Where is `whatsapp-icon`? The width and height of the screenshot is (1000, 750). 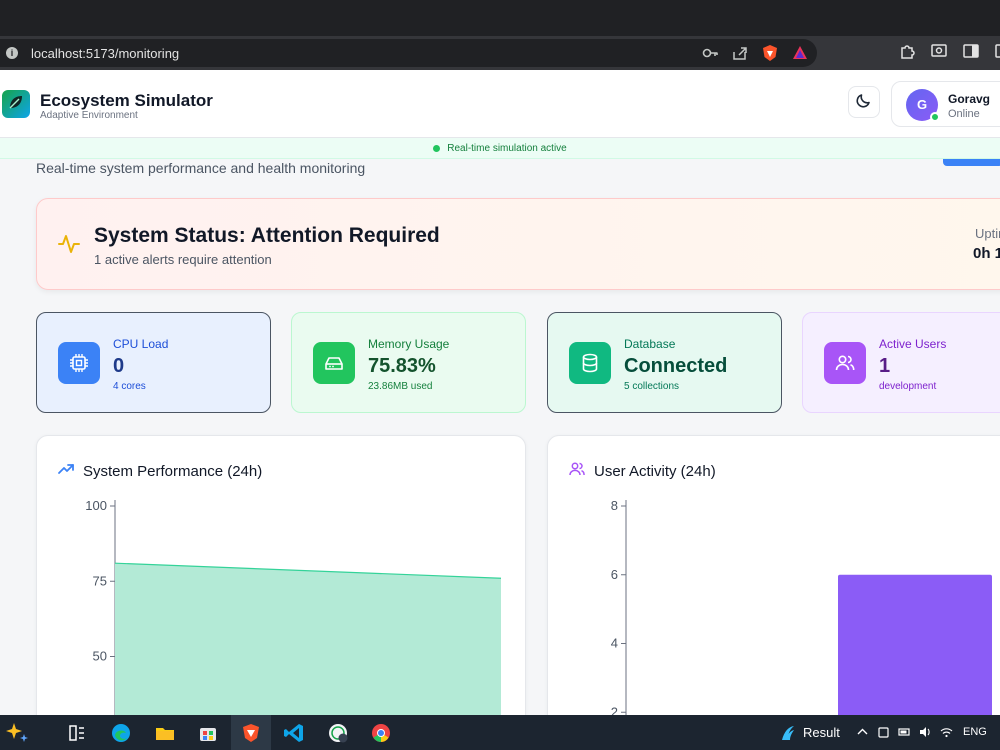
whatsapp-icon is located at coordinates (338, 733).